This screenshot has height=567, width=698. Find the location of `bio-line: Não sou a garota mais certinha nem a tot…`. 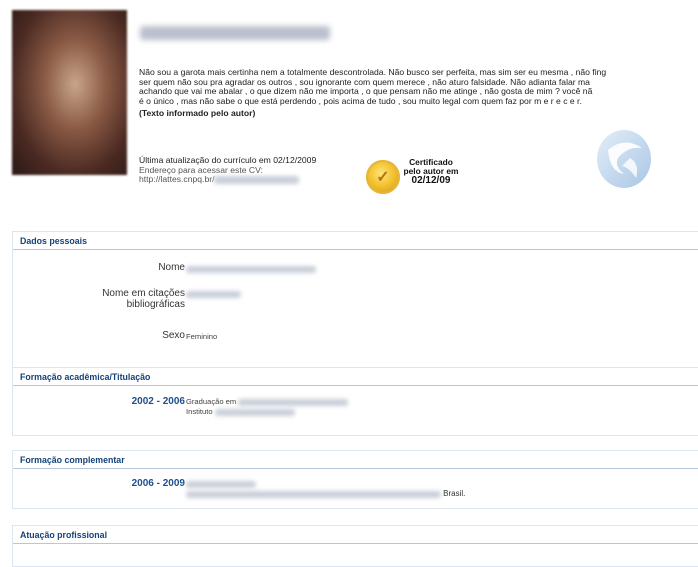

bio-line: Não sou a garota mais certinha nem a tot… is located at coordinates (373, 72).